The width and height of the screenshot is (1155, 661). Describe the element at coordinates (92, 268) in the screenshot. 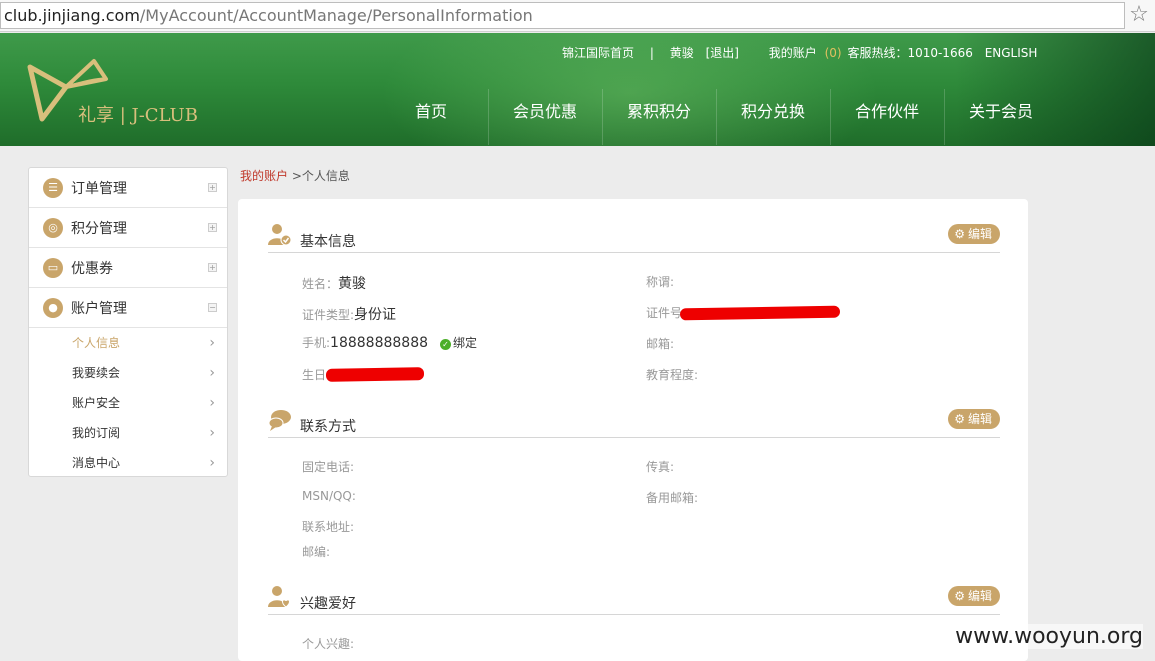

I see `sidebar-group-label: 优惠券` at that location.